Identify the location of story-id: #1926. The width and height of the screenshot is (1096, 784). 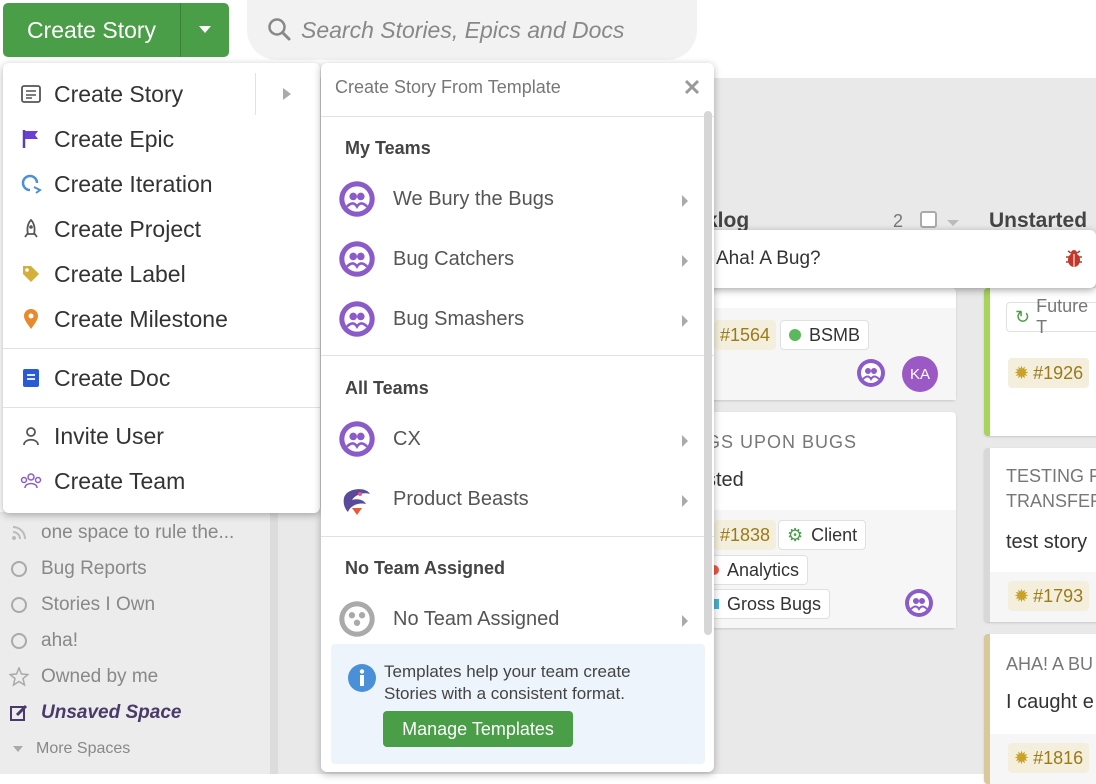
(1058, 372).